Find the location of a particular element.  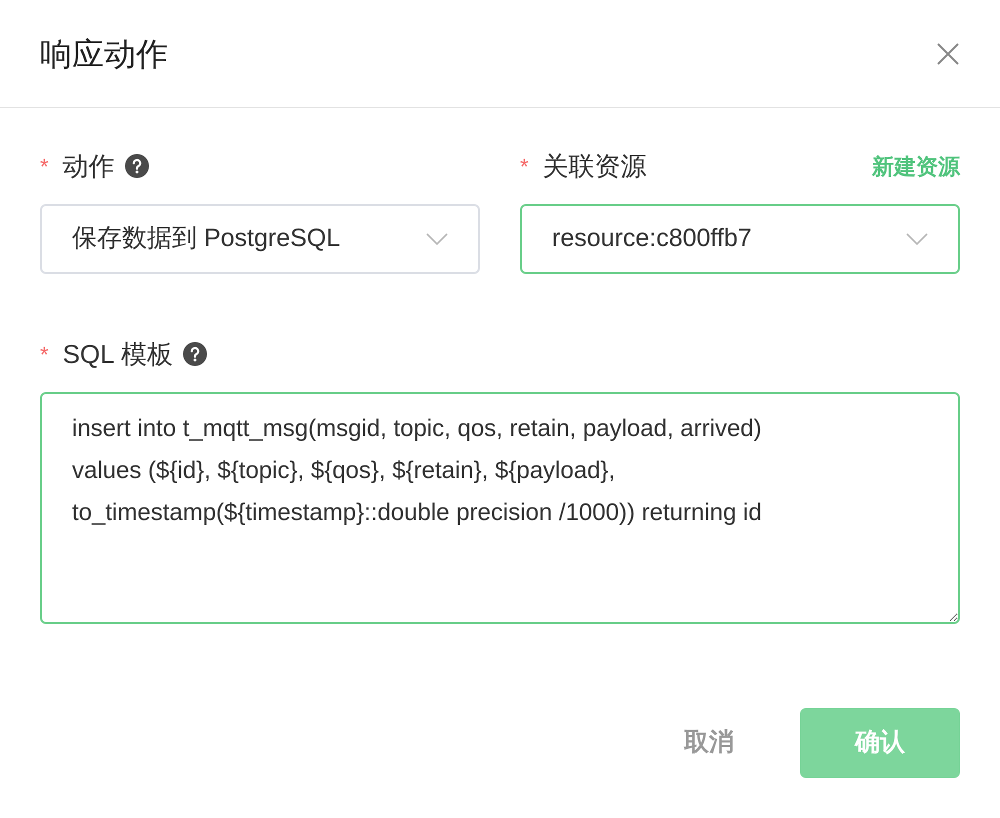

field-label: 动作 is located at coordinates (88, 166).